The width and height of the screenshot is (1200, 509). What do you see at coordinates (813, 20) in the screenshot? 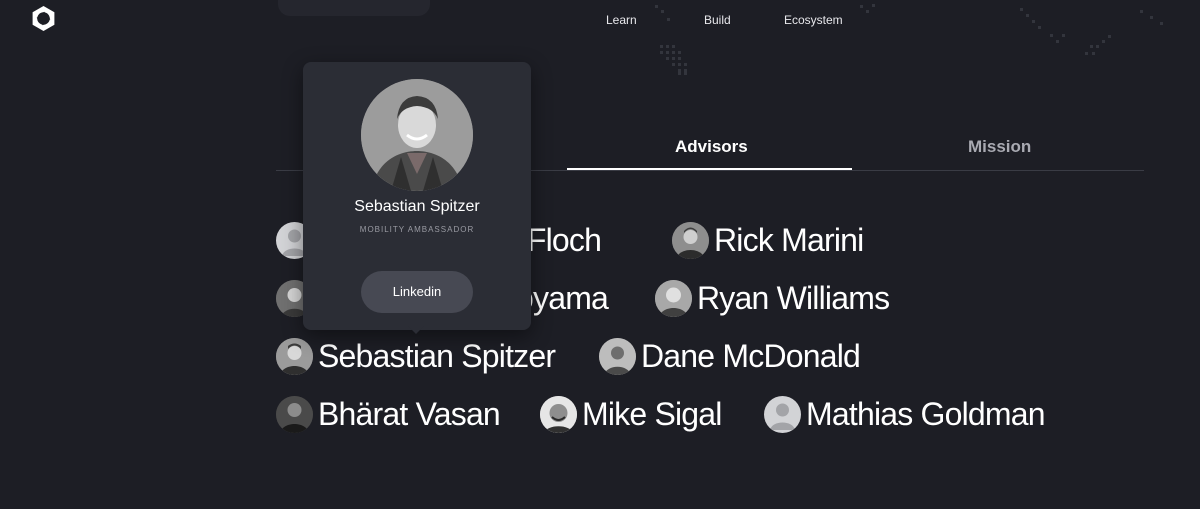
I see `nav-ecosystem: Ecosystem` at bounding box center [813, 20].